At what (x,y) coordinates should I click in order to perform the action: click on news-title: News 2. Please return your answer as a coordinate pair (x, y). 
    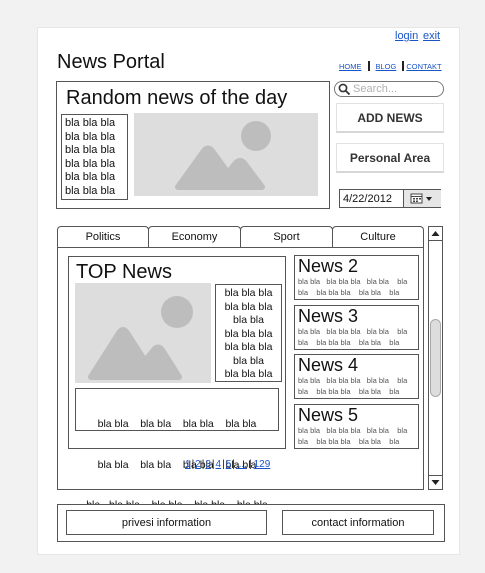
    Looking at the image, I should click on (328, 266).